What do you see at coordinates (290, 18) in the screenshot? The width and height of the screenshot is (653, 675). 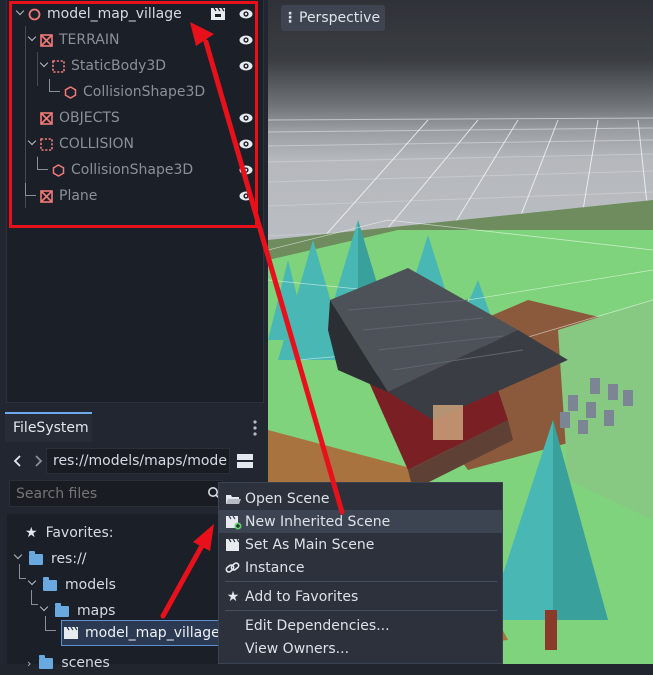 I see `kebab-menu-icon: ⋮` at bounding box center [290, 18].